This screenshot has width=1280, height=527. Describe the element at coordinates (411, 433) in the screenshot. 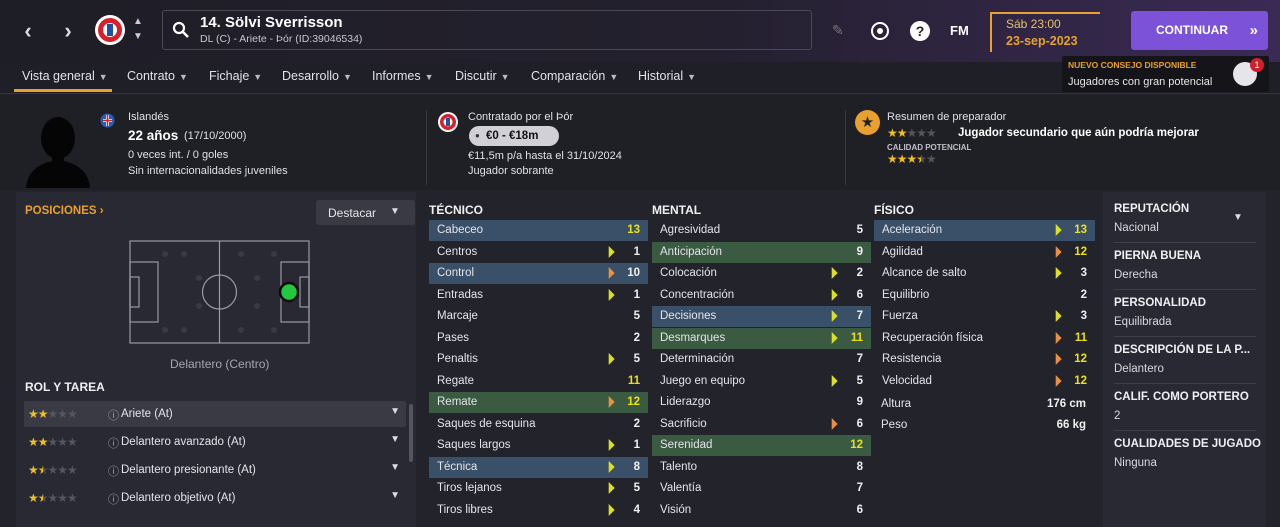

I see `roles-scrollbar` at that location.